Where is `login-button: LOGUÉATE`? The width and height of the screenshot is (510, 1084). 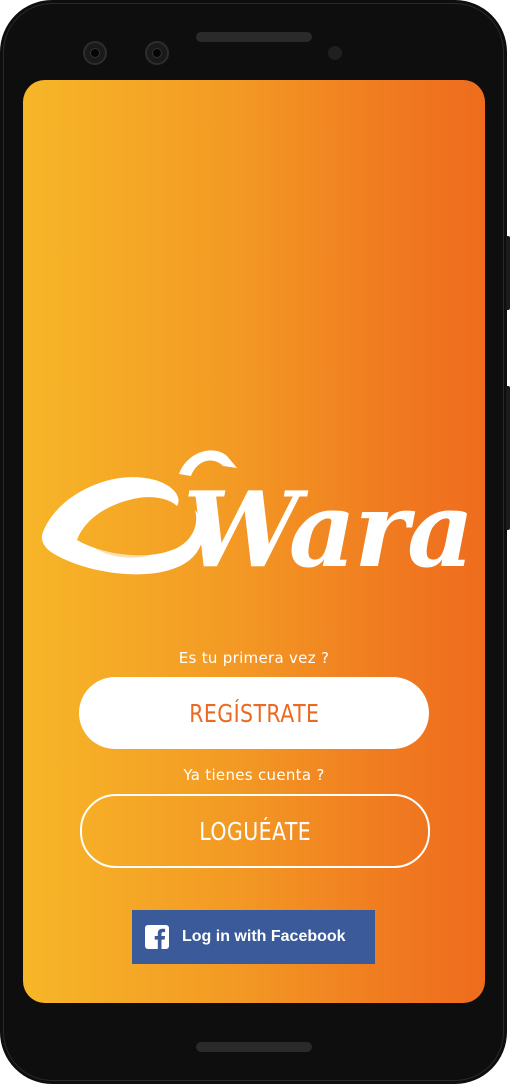
login-button: LOGUÉATE is located at coordinates (255, 831).